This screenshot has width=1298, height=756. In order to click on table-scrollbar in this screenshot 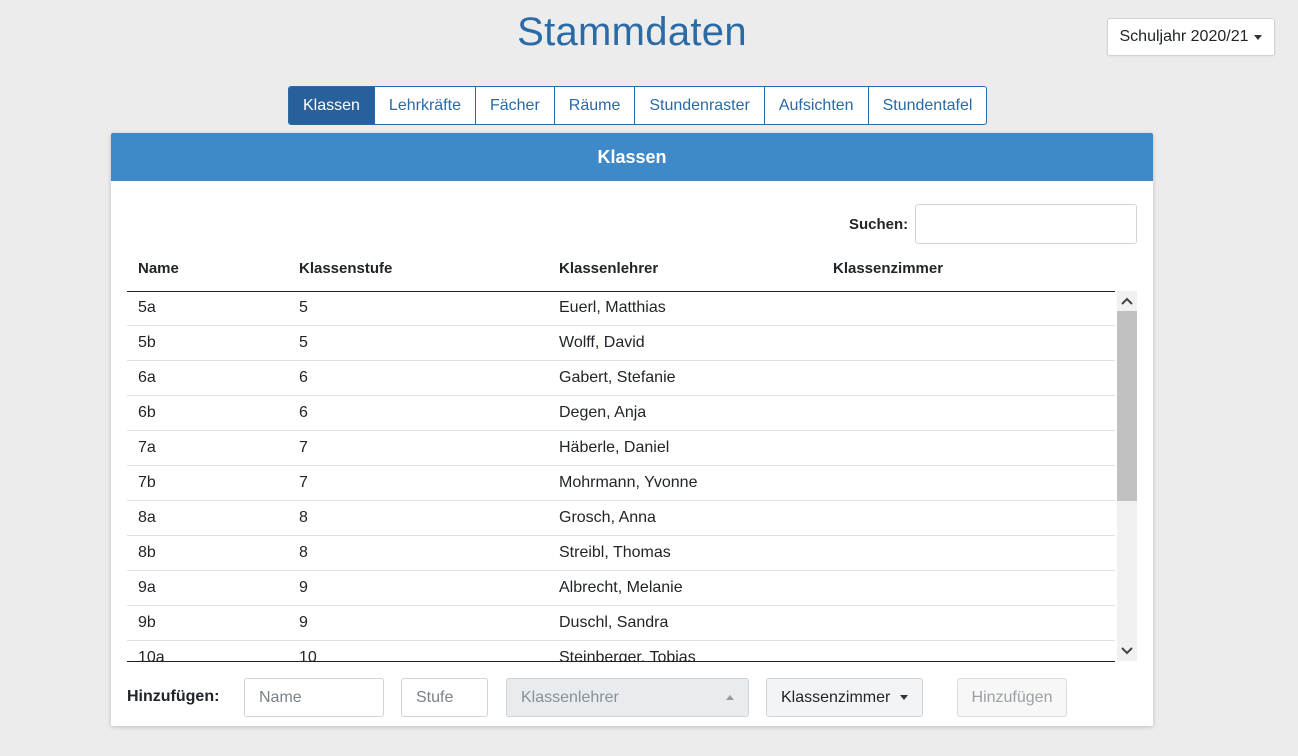, I will do `click(1127, 476)`.